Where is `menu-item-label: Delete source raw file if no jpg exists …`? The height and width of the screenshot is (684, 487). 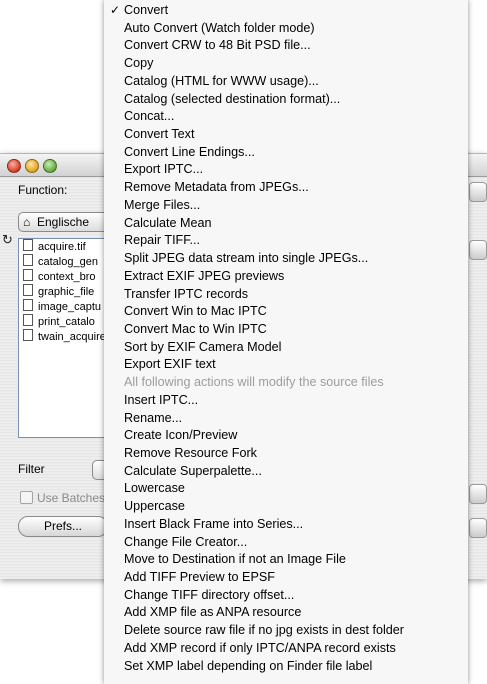 menu-item-label: Delete source raw file if no jpg exists … is located at coordinates (264, 630).